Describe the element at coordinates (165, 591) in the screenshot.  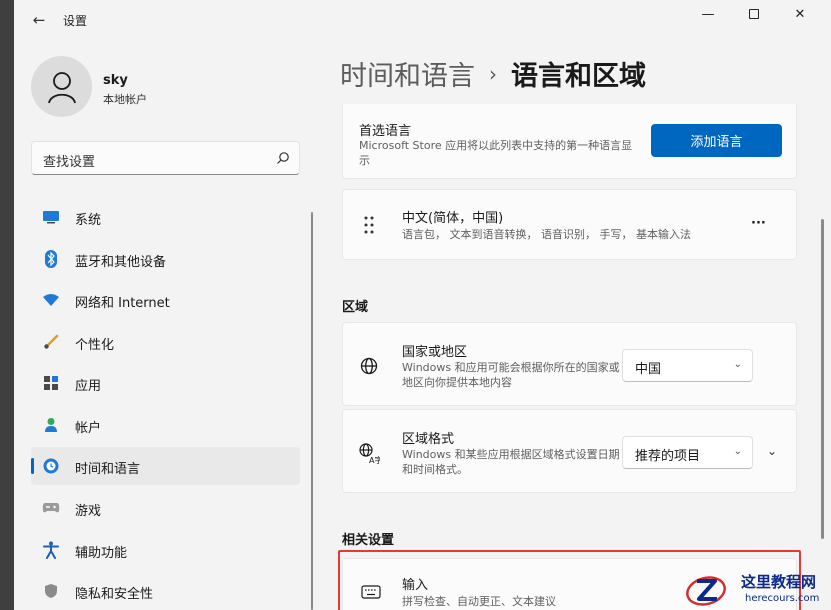
I see `sidebar-item-privacy: 隐私和安全性` at that location.